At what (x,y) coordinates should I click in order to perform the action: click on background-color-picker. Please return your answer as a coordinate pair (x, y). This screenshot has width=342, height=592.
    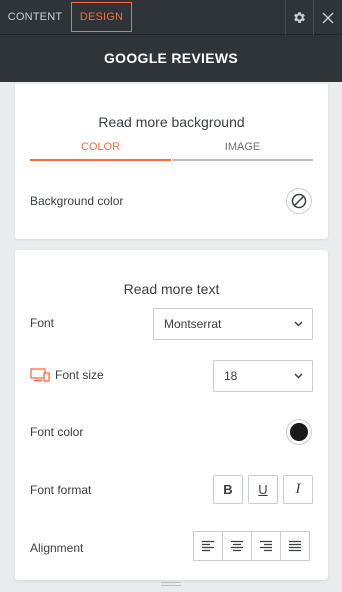
    Looking at the image, I should click on (299, 201).